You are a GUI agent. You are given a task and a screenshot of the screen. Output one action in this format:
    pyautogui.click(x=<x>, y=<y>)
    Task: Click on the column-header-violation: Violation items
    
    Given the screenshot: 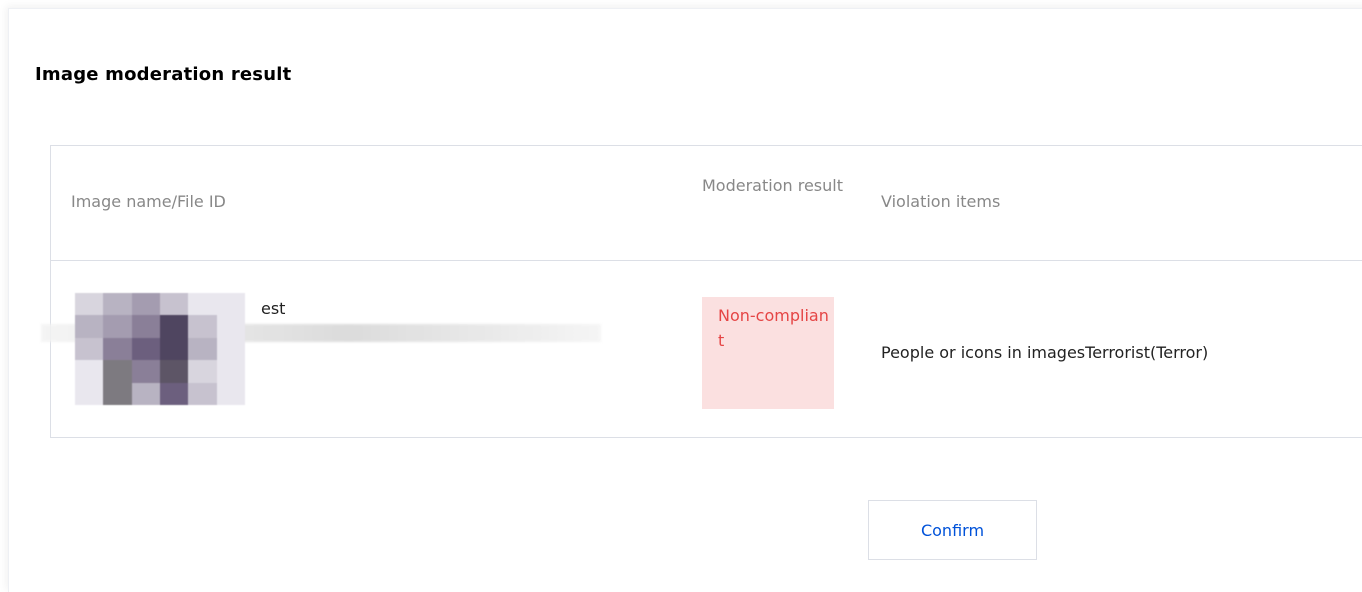 What is the action you would take?
    pyautogui.click(x=941, y=201)
    